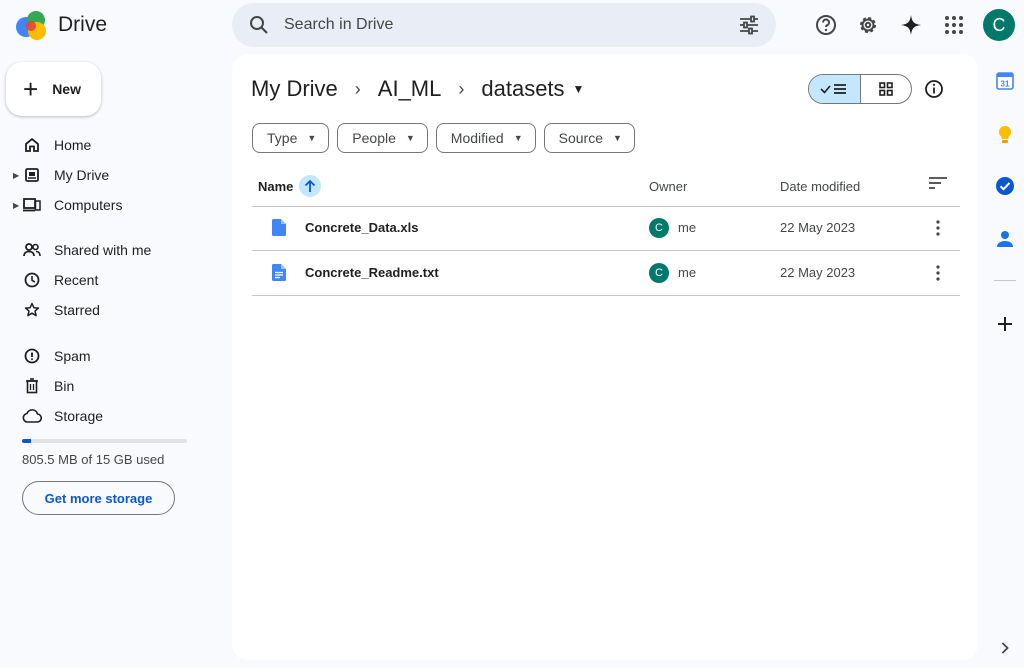 The height and width of the screenshot is (668, 1024). I want to click on filter-source: Source ▼, so click(589, 138).